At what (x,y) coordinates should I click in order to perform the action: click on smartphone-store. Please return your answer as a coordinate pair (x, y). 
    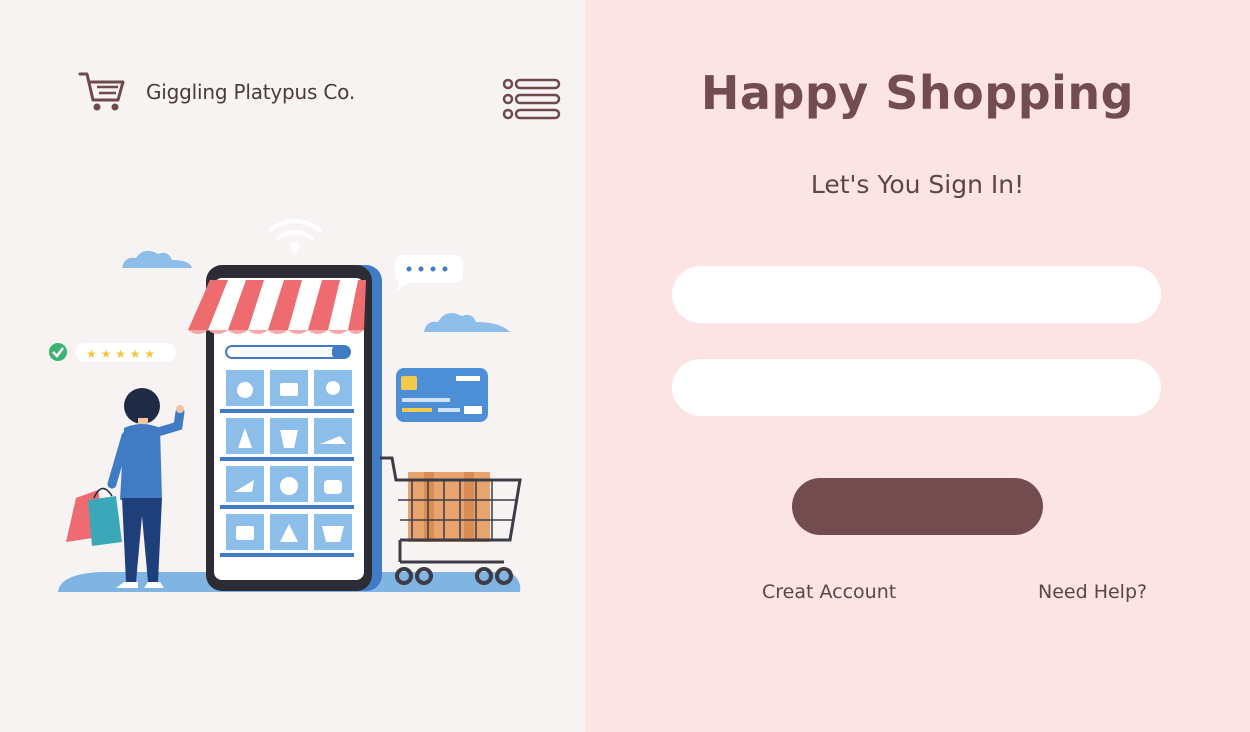
    Looking at the image, I should click on (285, 428).